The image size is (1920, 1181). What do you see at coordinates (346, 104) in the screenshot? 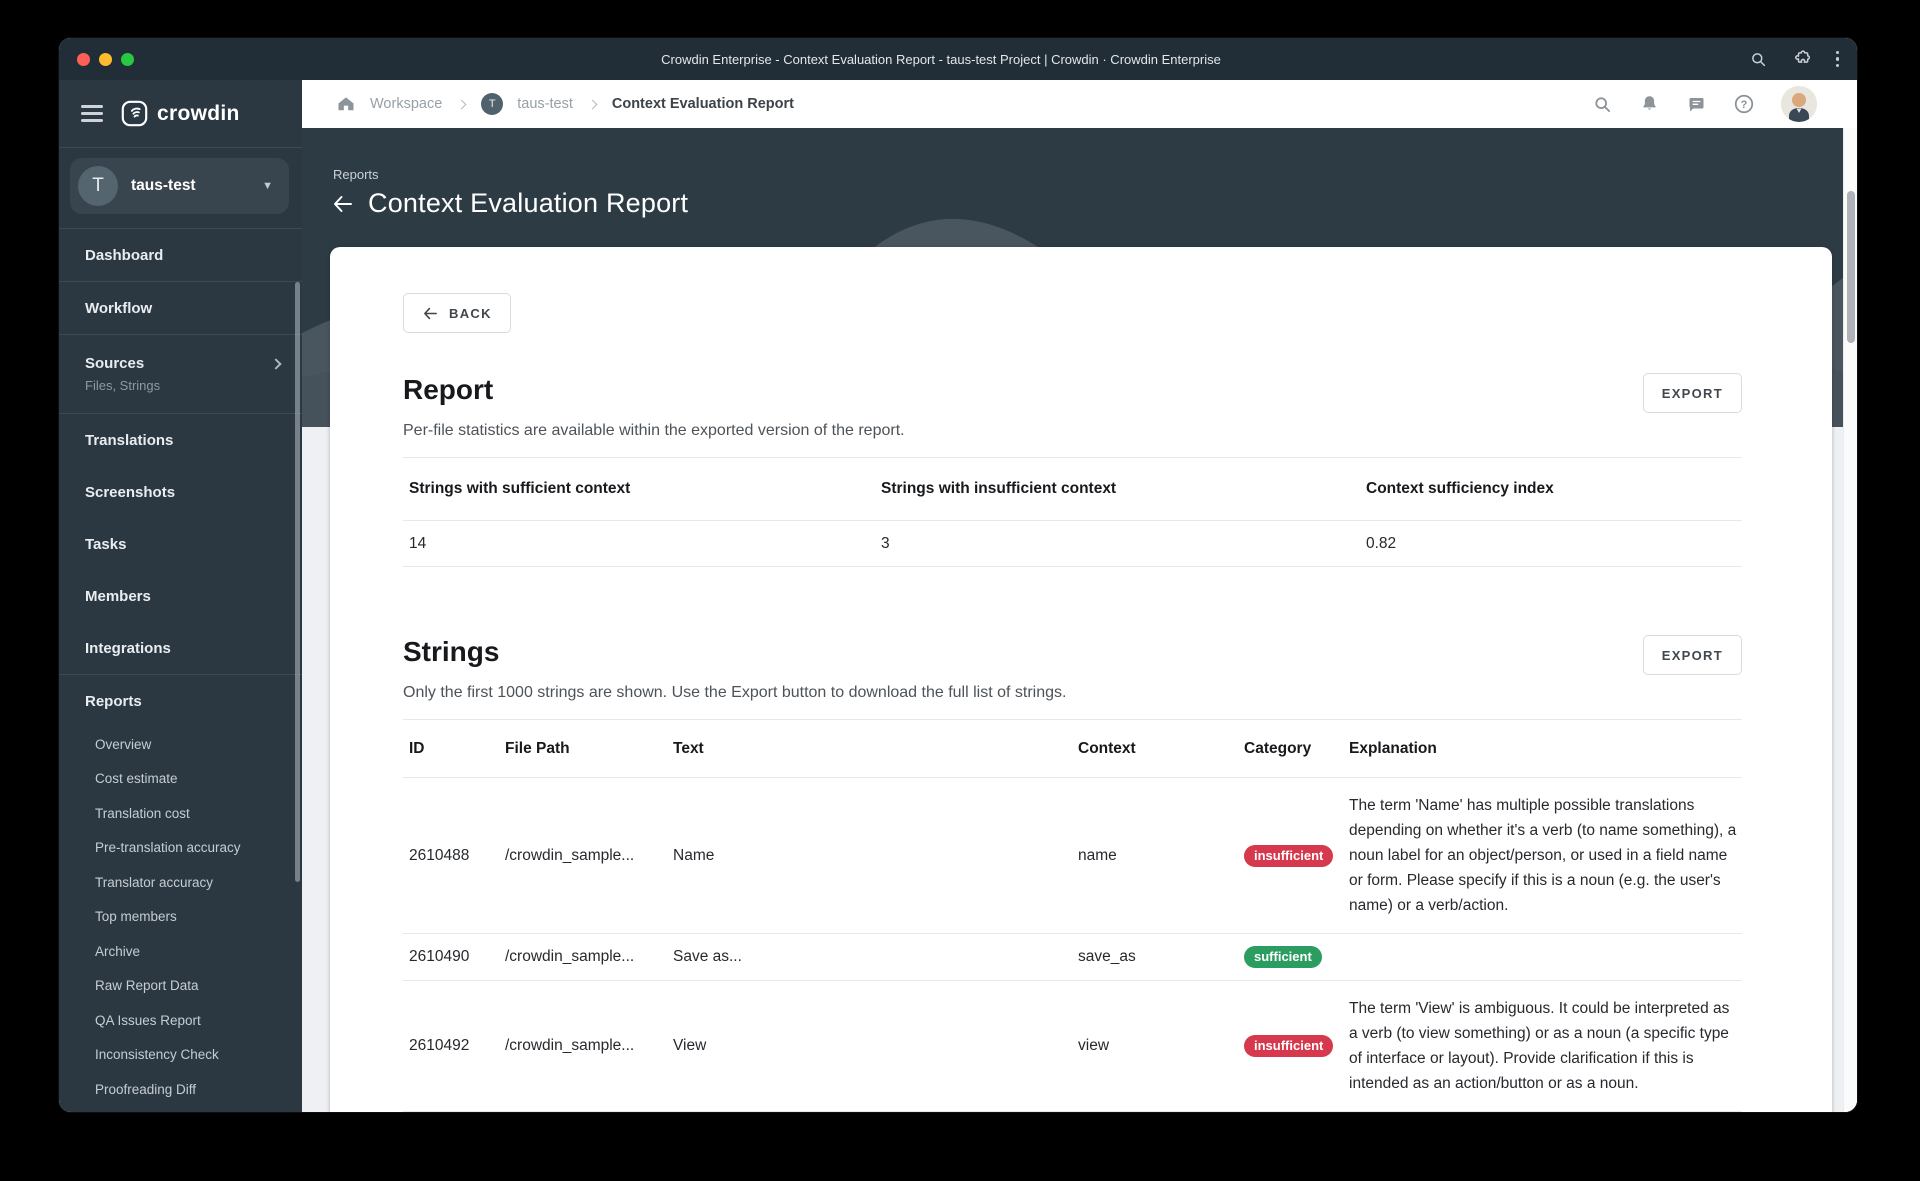
I see `home-icon` at bounding box center [346, 104].